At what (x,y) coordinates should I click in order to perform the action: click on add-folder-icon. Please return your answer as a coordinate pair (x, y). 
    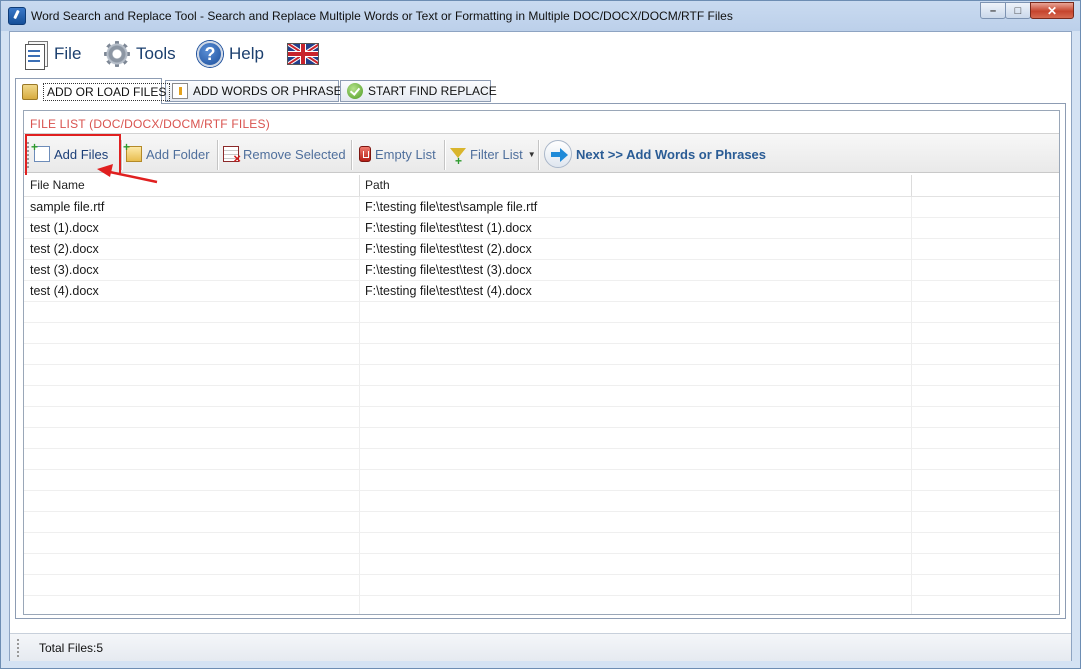
    Looking at the image, I should click on (132, 151).